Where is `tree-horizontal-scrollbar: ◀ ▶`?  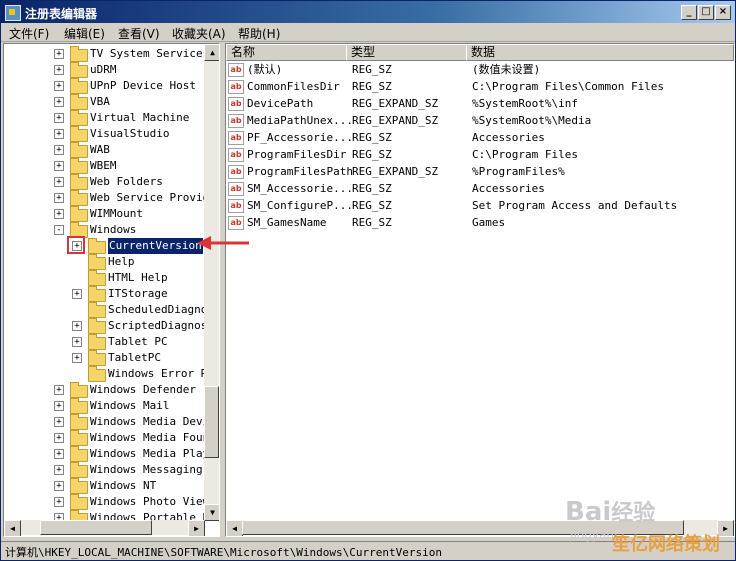
tree-horizontal-scrollbar: ◀ ▶ is located at coordinates (104, 528).